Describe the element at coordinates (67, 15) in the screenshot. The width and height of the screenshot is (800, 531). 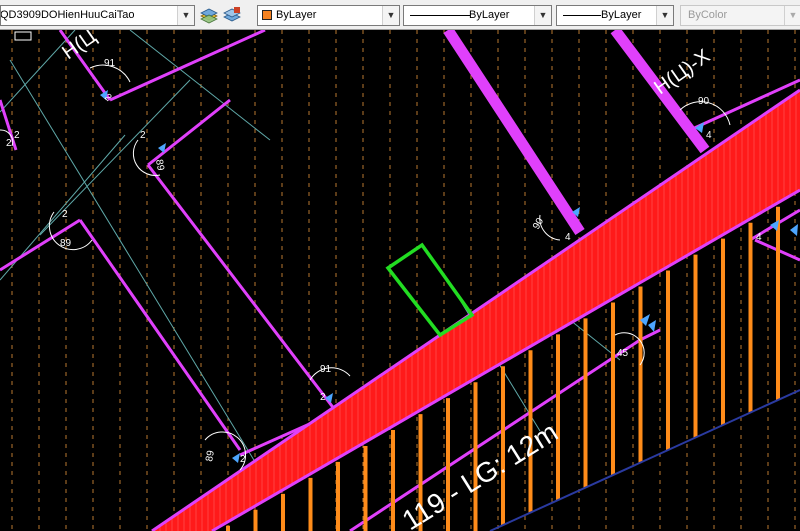
I see `layer-name: QD3909DOHienHuuCaiTao` at that location.